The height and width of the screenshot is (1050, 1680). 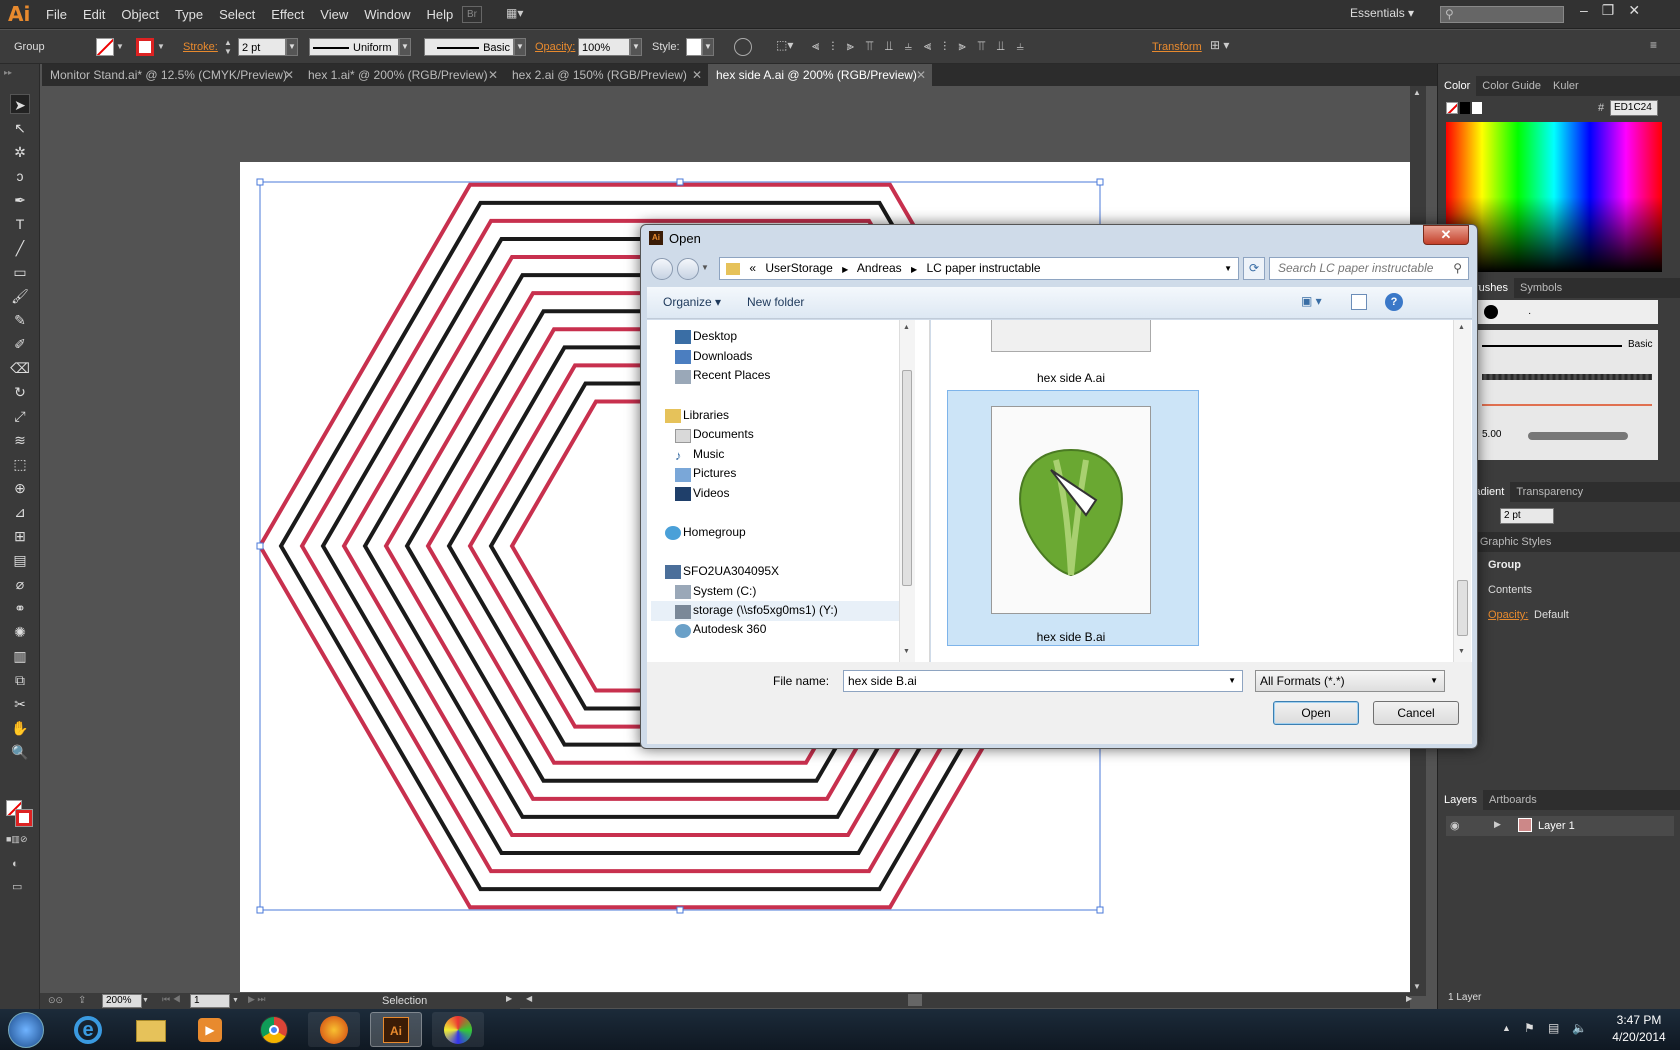 I want to click on breadcrumb-current: LC paper instructable, so click(x=983, y=268).